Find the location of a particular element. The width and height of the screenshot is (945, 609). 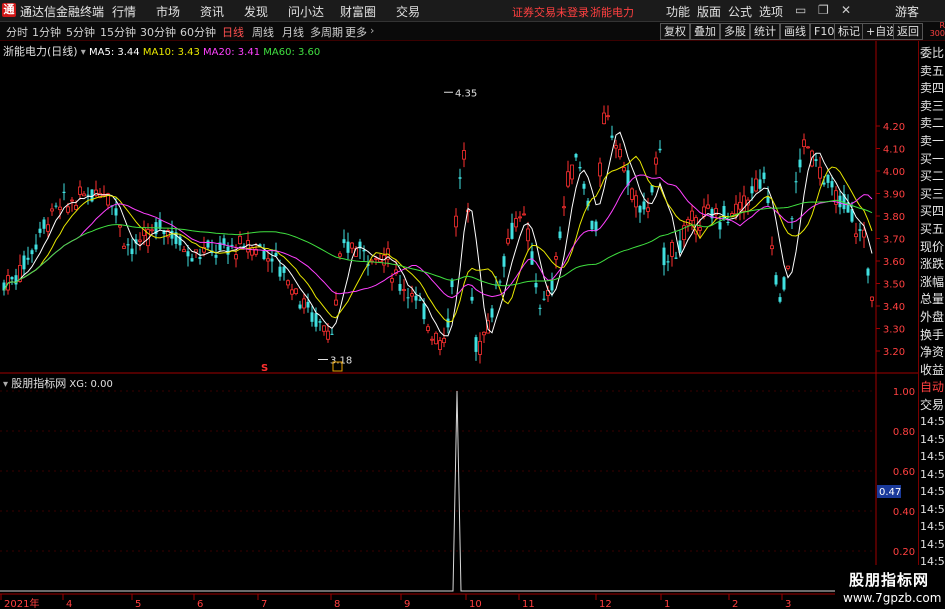

menu-item-options: 选项 is located at coordinates (771, 11).